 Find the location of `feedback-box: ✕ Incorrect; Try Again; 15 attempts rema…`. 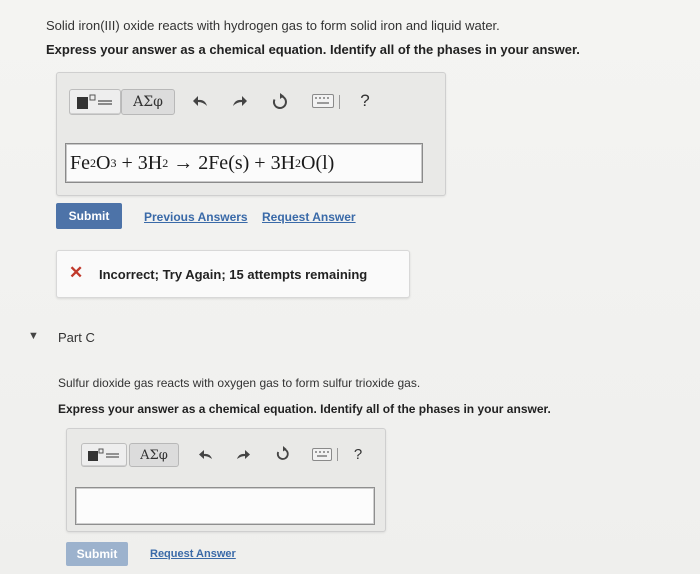

feedback-box: ✕ Incorrect; Try Again; 15 attempts rema… is located at coordinates (233, 274).